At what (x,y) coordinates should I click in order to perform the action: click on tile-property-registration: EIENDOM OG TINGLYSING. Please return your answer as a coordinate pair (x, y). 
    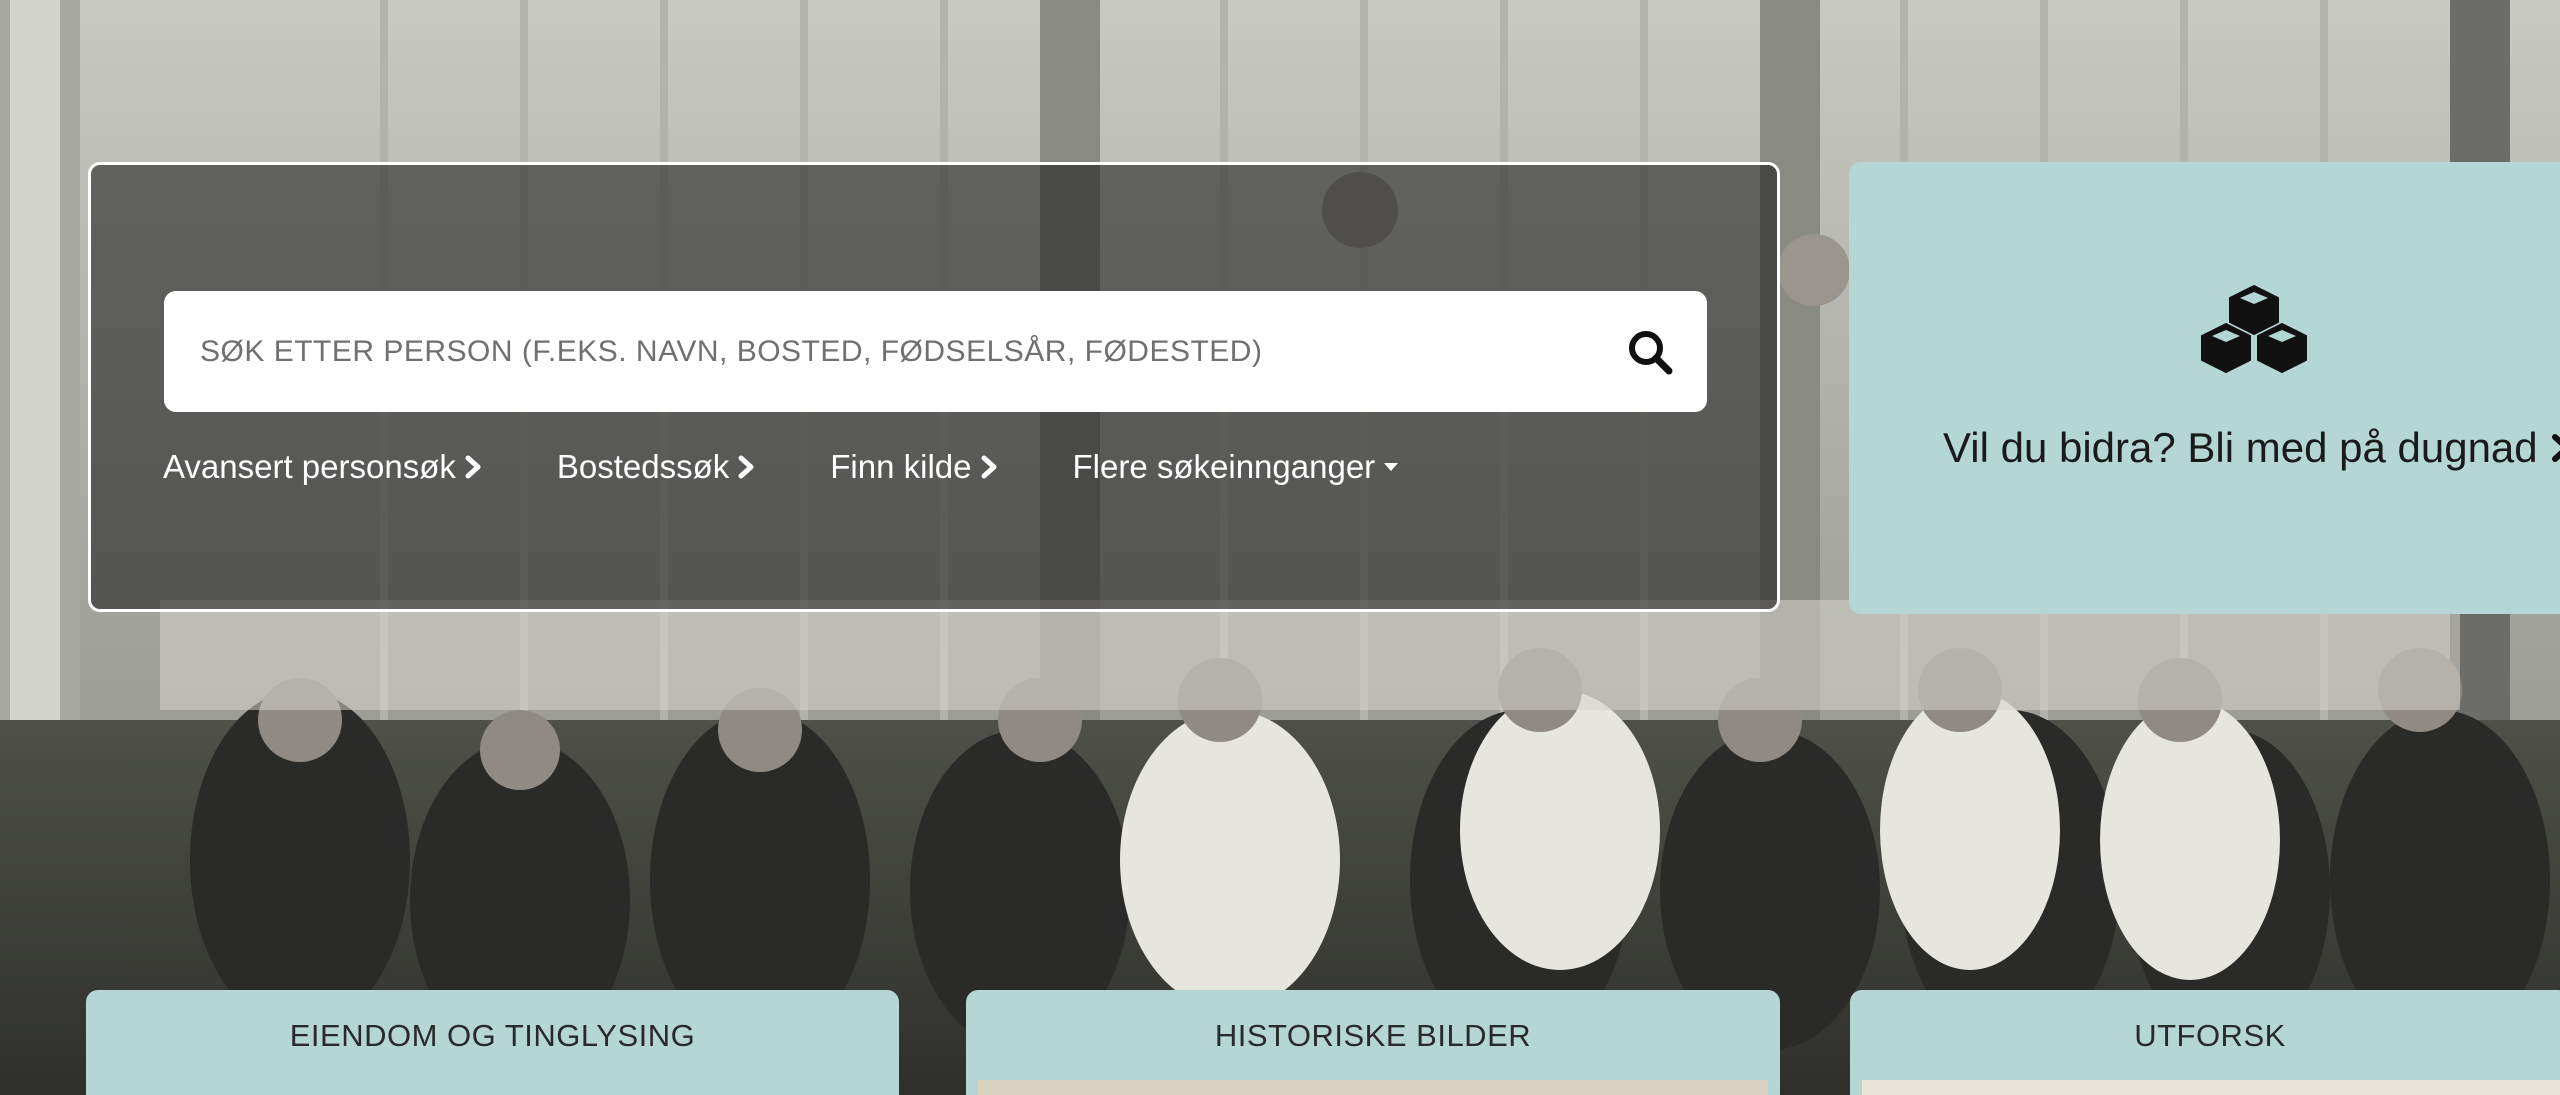
    Looking at the image, I should click on (492, 1042).